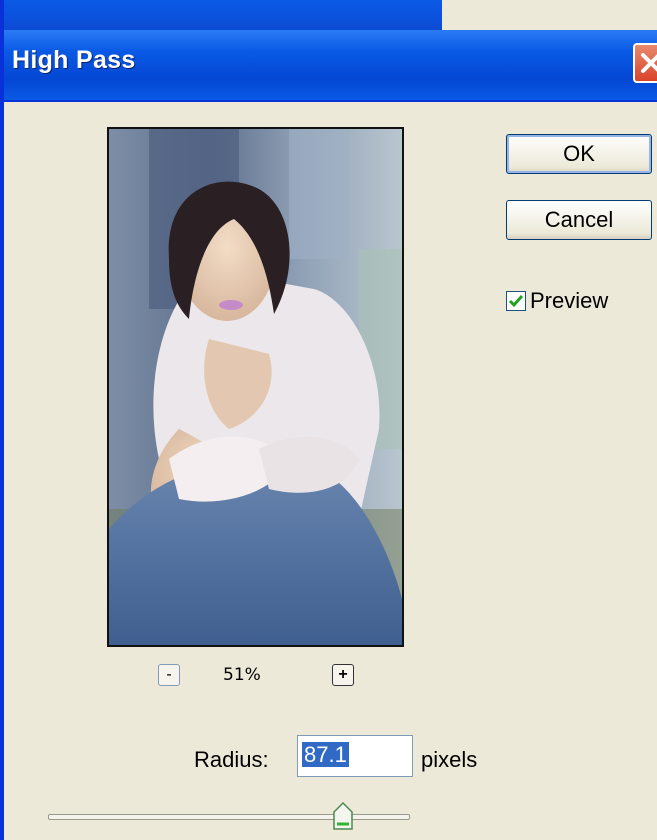  What do you see at coordinates (569, 300) in the screenshot?
I see `preview-label: Preview` at bounding box center [569, 300].